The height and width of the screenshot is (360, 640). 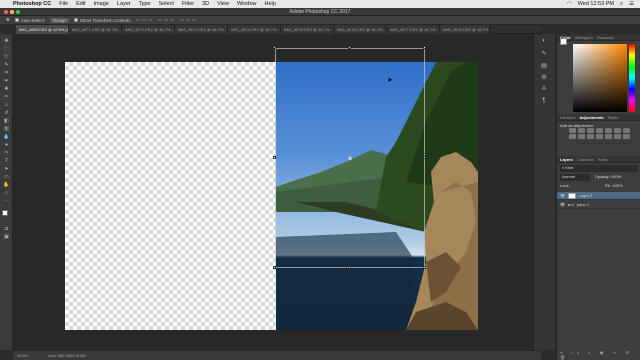 I want to click on menu-help: Help, so click(x=270, y=4).